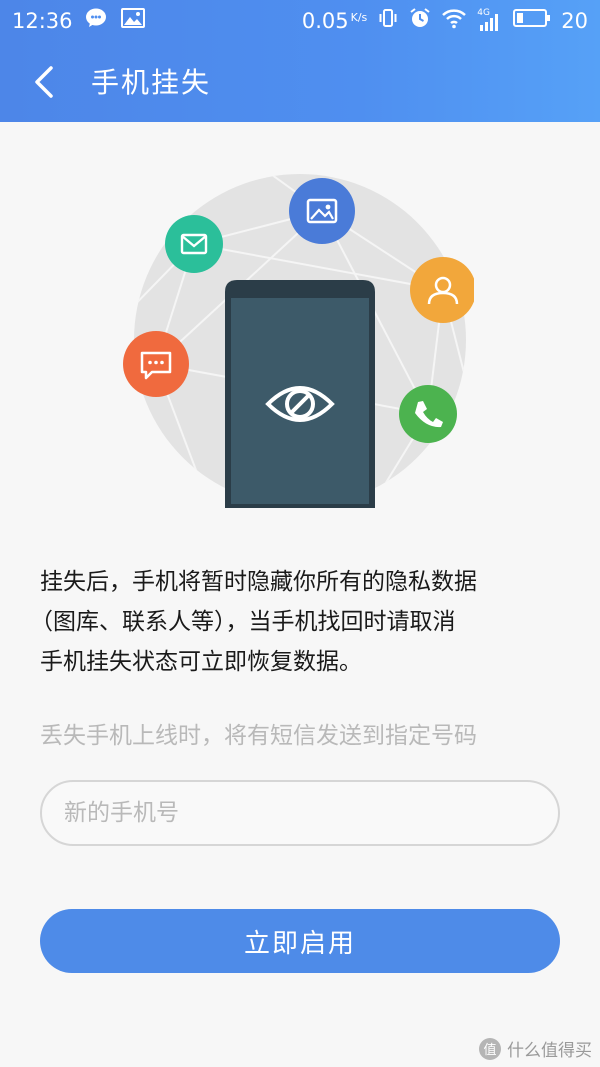 The image size is (600, 1067). What do you see at coordinates (428, 414) in the screenshot?
I see `phone-call-icon` at bounding box center [428, 414].